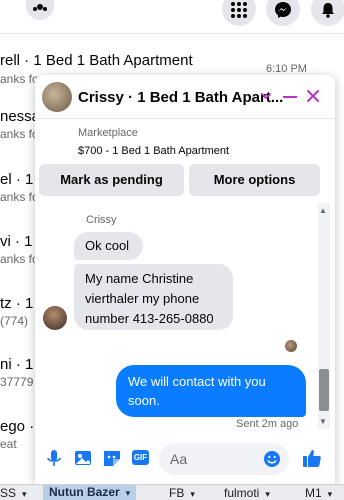 This screenshot has width=344, height=500. What do you see at coordinates (313, 96) in the screenshot?
I see `close-icon` at bounding box center [313, 96].